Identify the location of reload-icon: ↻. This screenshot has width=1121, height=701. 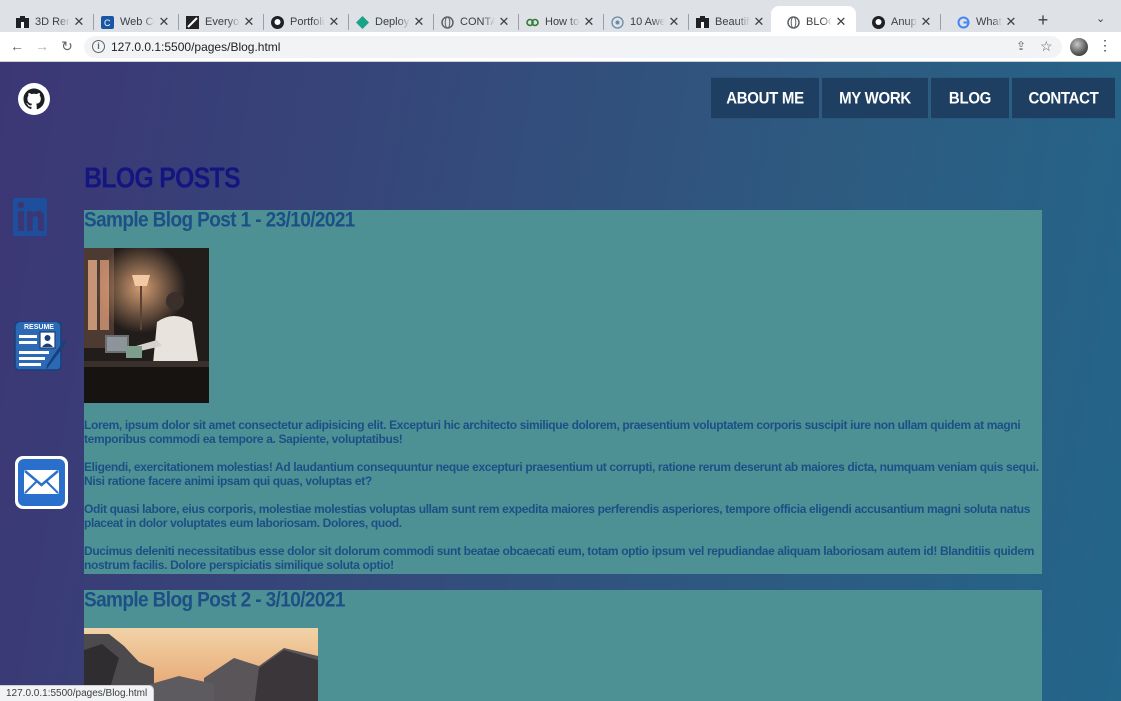
(67, 46).